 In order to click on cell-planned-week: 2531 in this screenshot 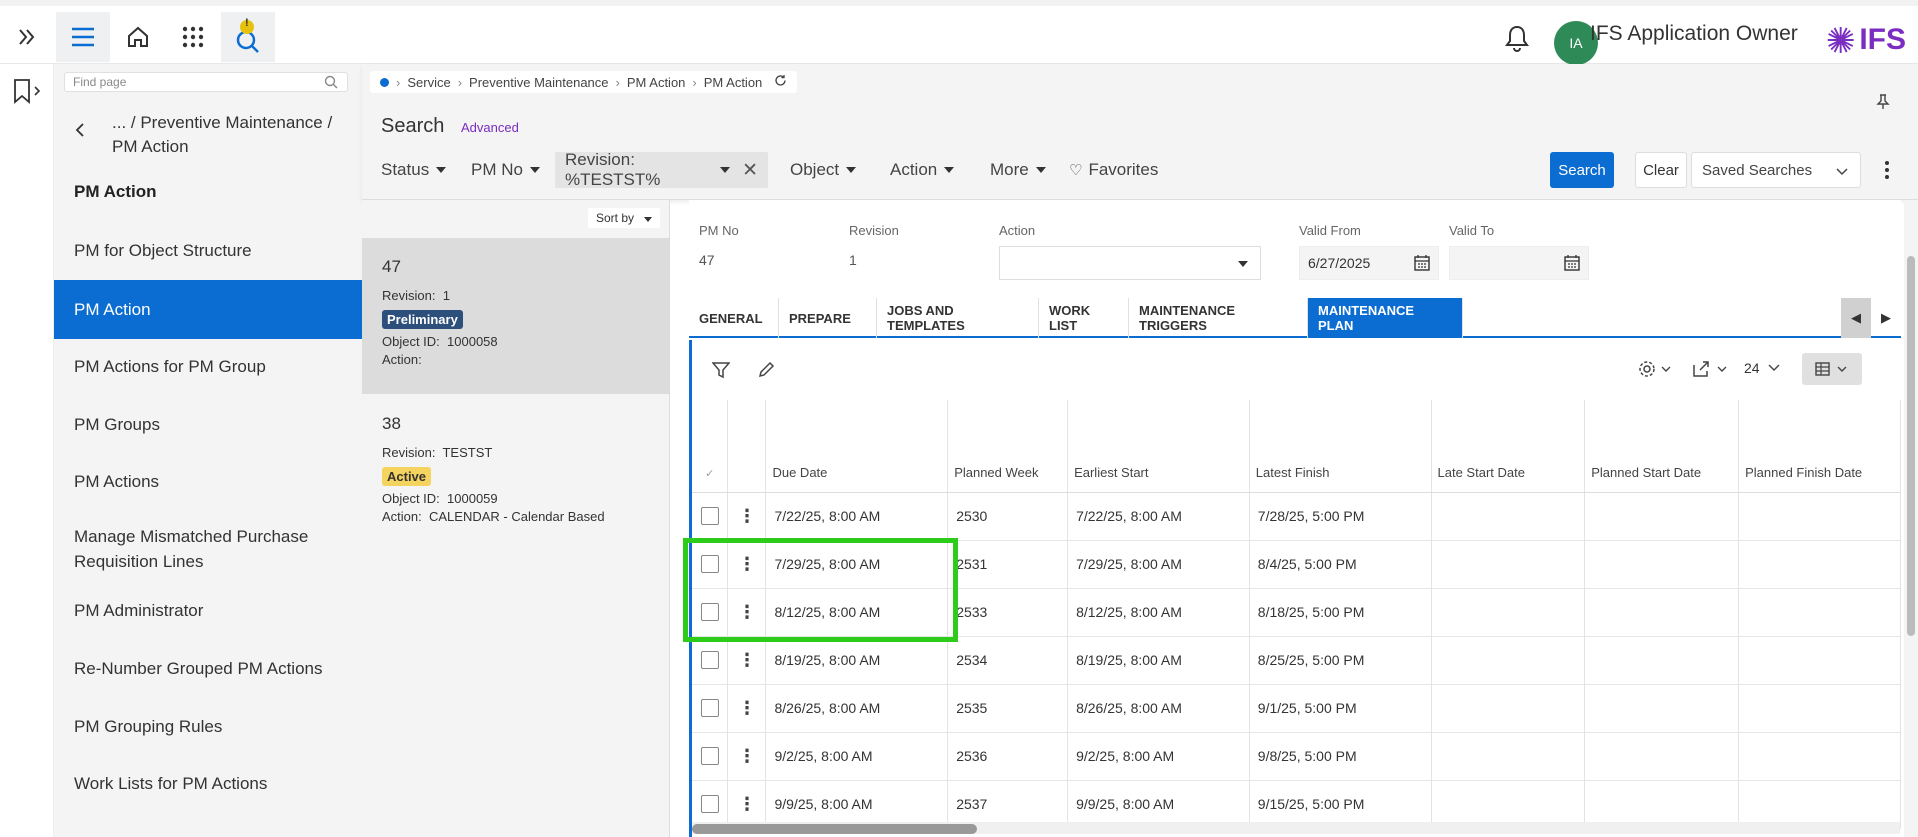, I will do `click(1008, 564)`.